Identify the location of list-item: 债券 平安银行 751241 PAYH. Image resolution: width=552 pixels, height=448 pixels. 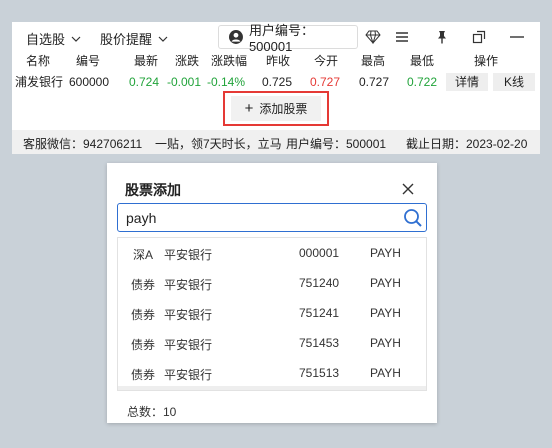
(272, 313).